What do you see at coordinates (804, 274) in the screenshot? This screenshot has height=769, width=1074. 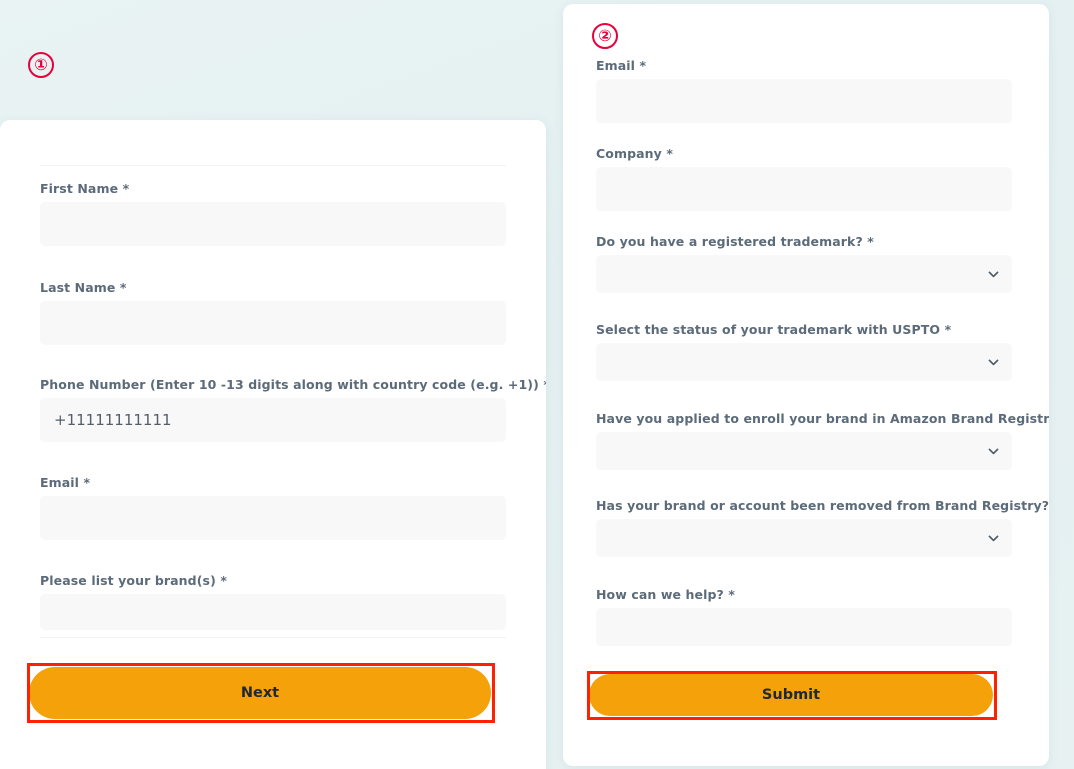 I see `registered-trademark-select` at bounding box center [804, 274].